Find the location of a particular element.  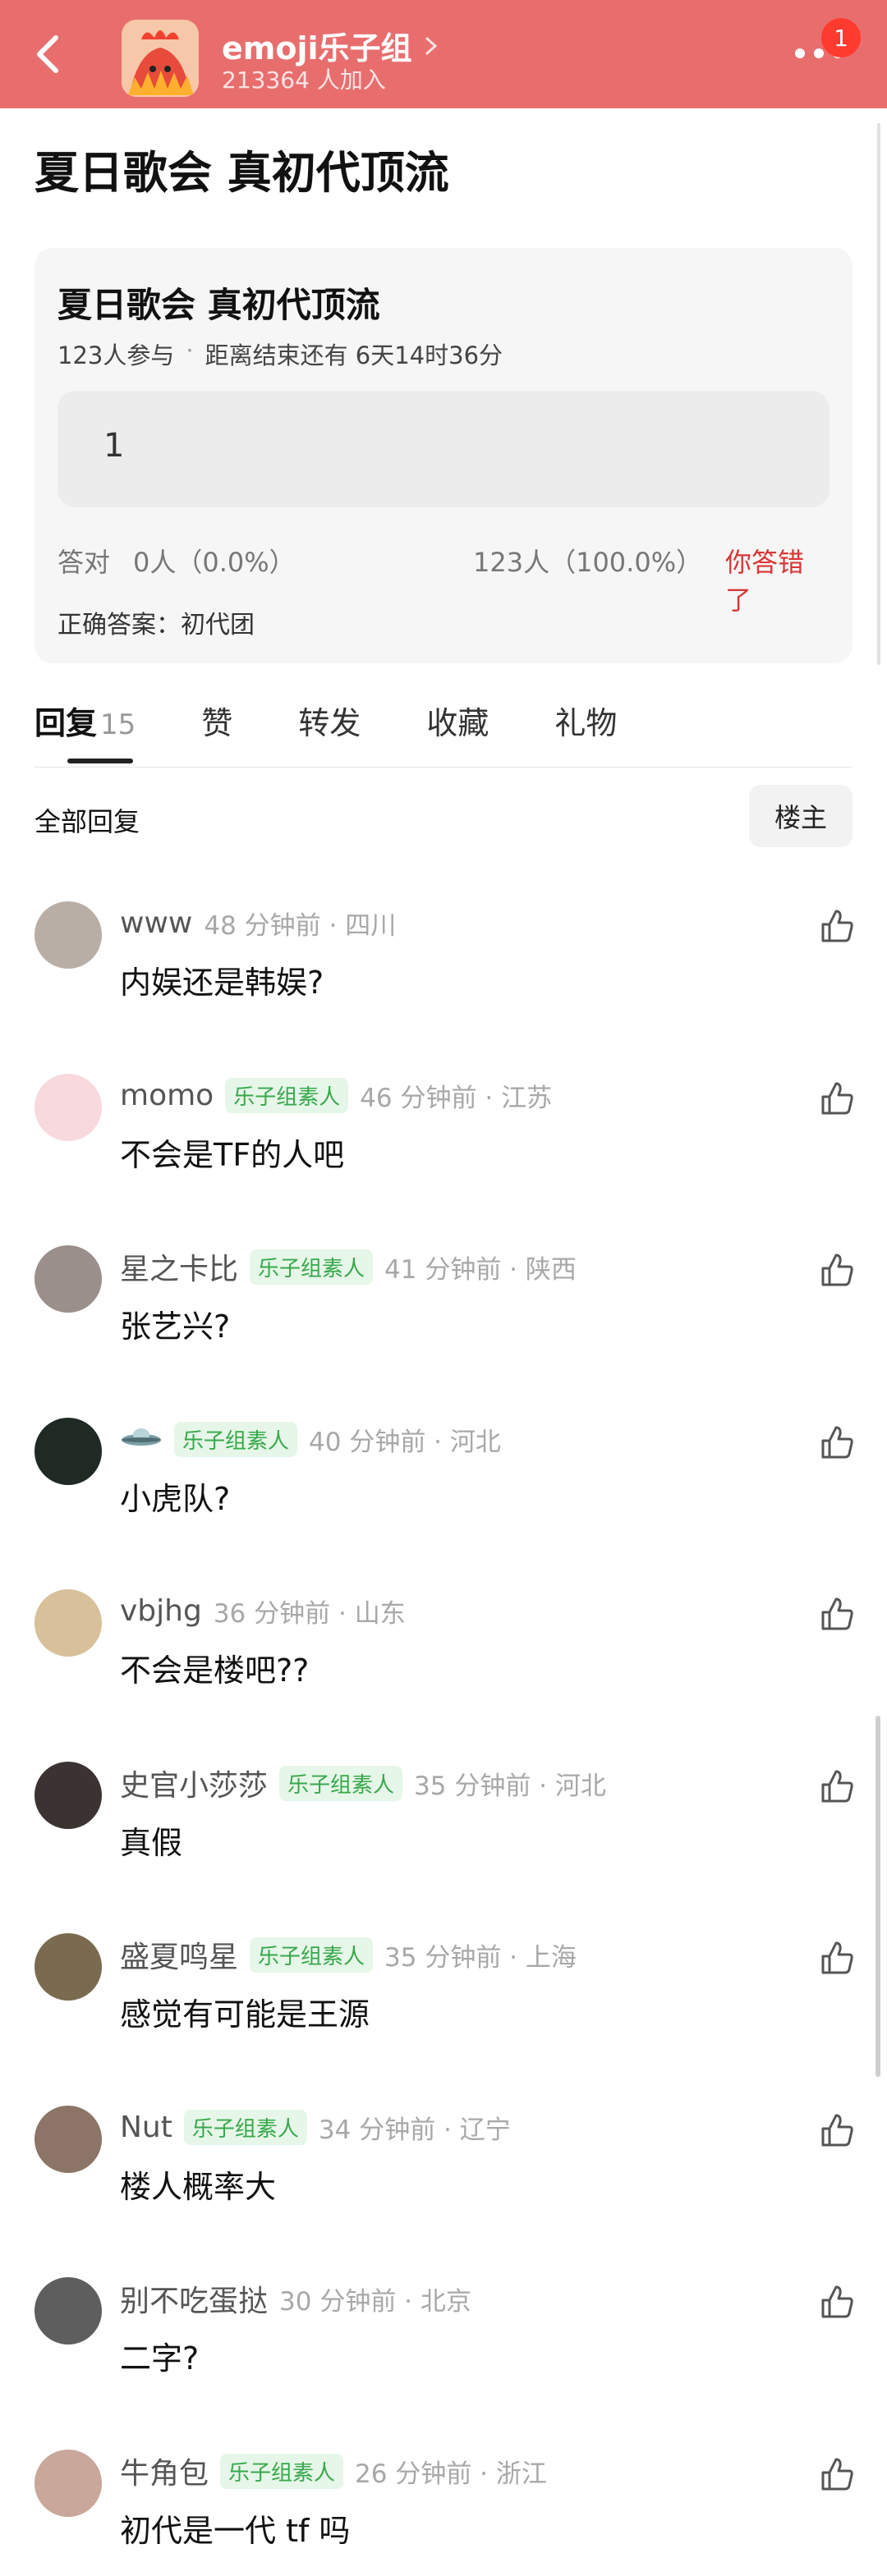

notification-badge: 1 is located at coordinates (841, 38).